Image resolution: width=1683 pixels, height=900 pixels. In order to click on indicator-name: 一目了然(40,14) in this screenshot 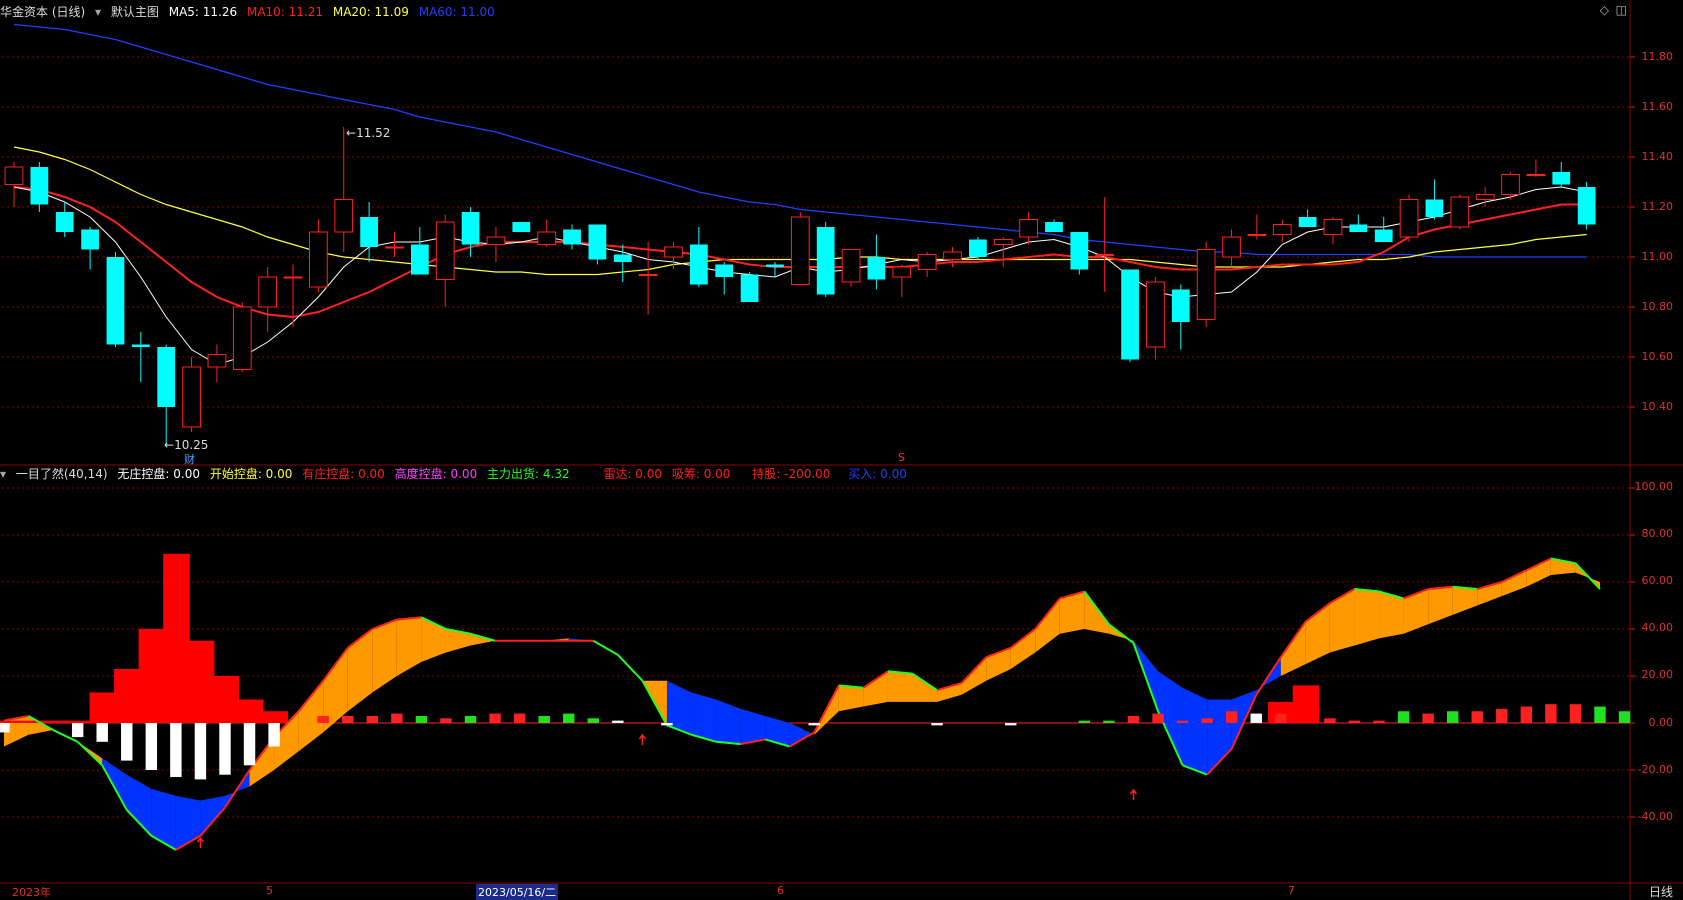, I will do `click(62, 474)`.